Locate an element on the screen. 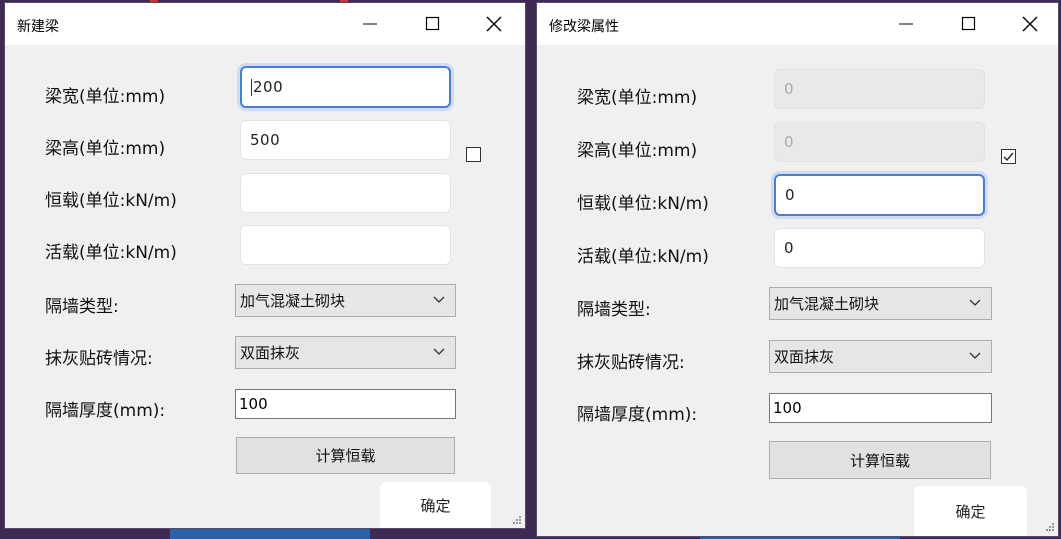 The image size is (1061, 539). beam-width-input: 200 is located at coordinates (345, 87).